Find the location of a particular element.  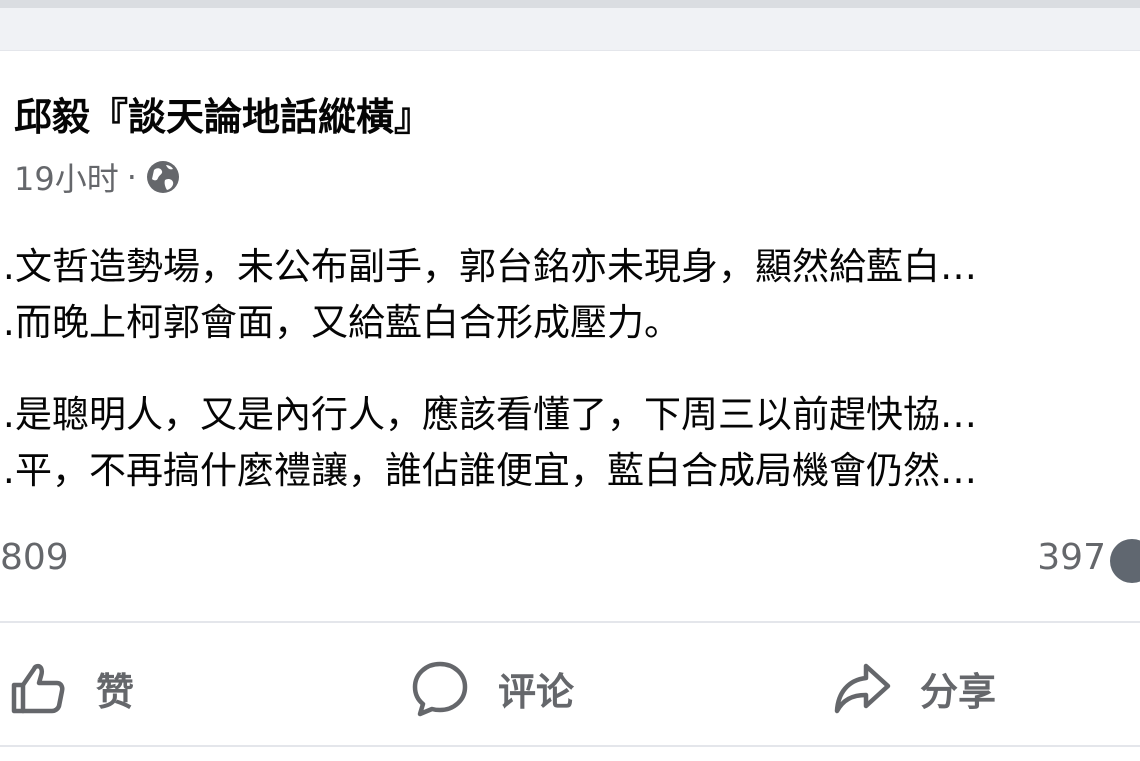

like-button: 赞 is located at coordinates (71, 688).